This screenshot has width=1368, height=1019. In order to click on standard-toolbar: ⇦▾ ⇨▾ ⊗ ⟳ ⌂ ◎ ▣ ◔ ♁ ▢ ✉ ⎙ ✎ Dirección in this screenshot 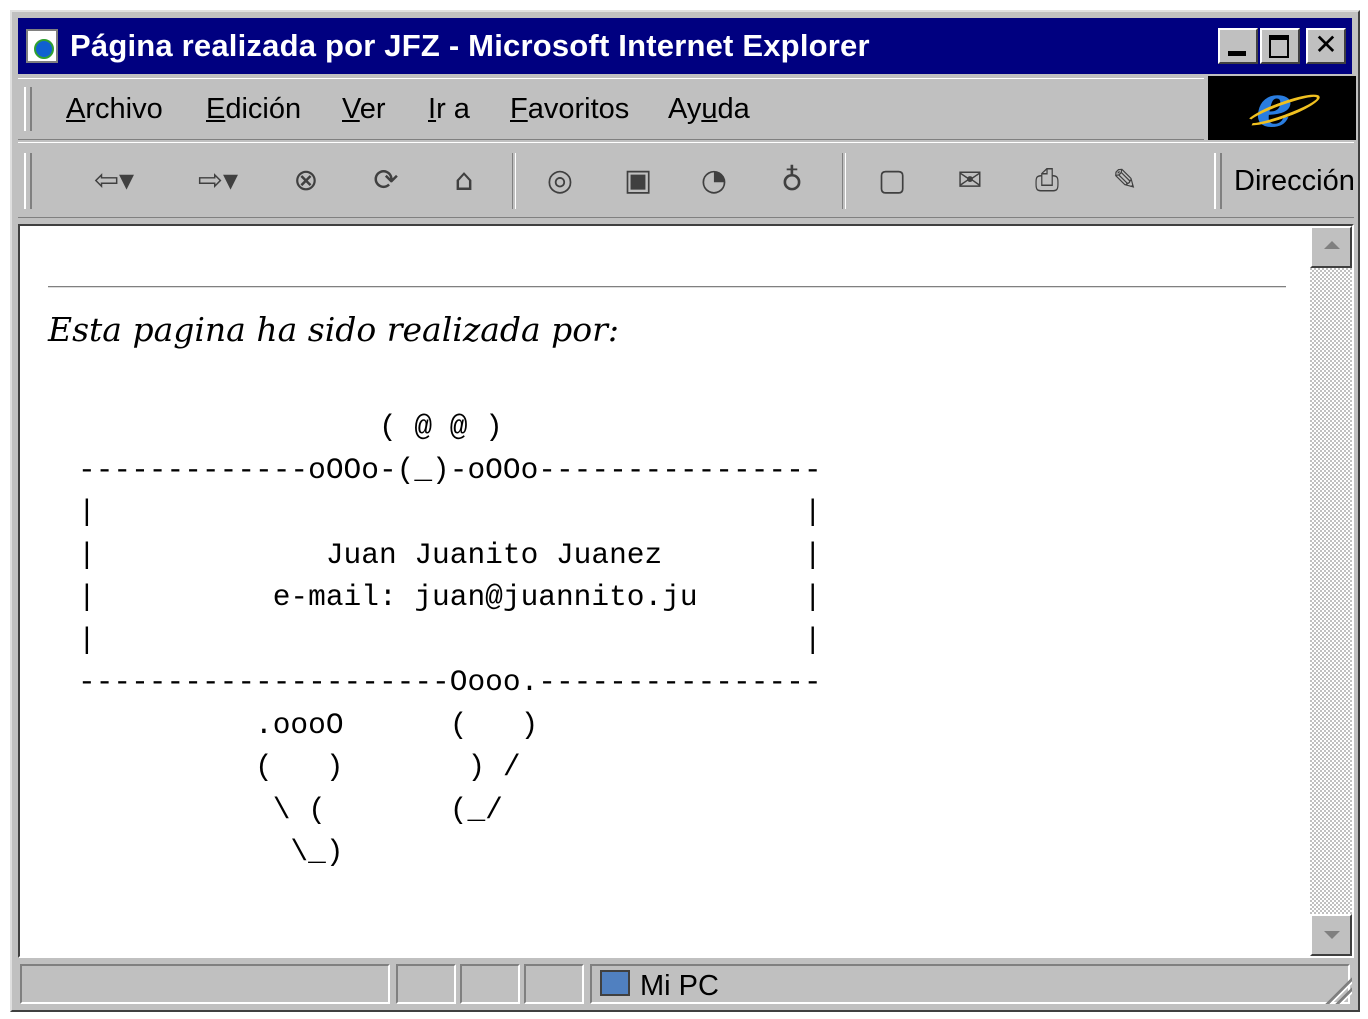, I will do `click(686, 180)`.